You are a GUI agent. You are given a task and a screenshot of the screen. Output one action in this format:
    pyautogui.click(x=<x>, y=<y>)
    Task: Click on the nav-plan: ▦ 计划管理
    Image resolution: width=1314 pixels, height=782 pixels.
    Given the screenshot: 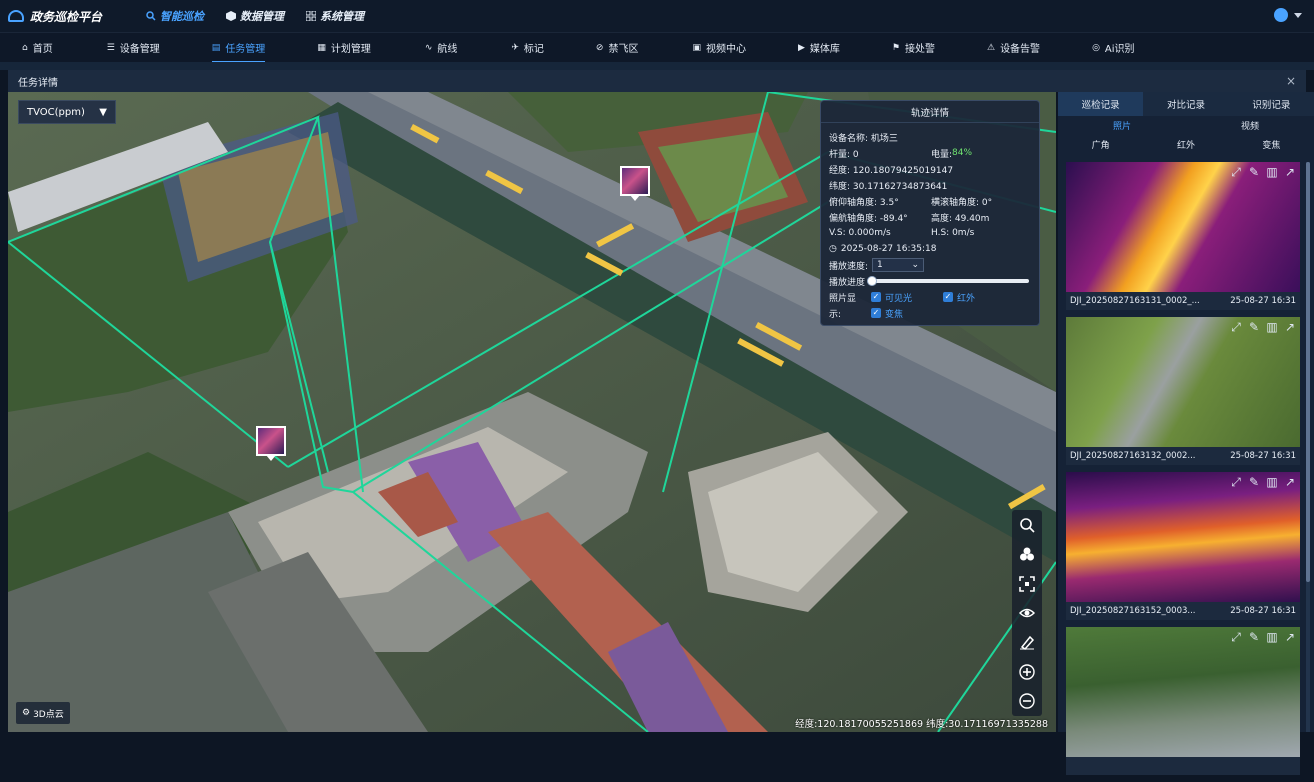 What is the action you would take?
    pyautogui.click(x=344, y=48)
    